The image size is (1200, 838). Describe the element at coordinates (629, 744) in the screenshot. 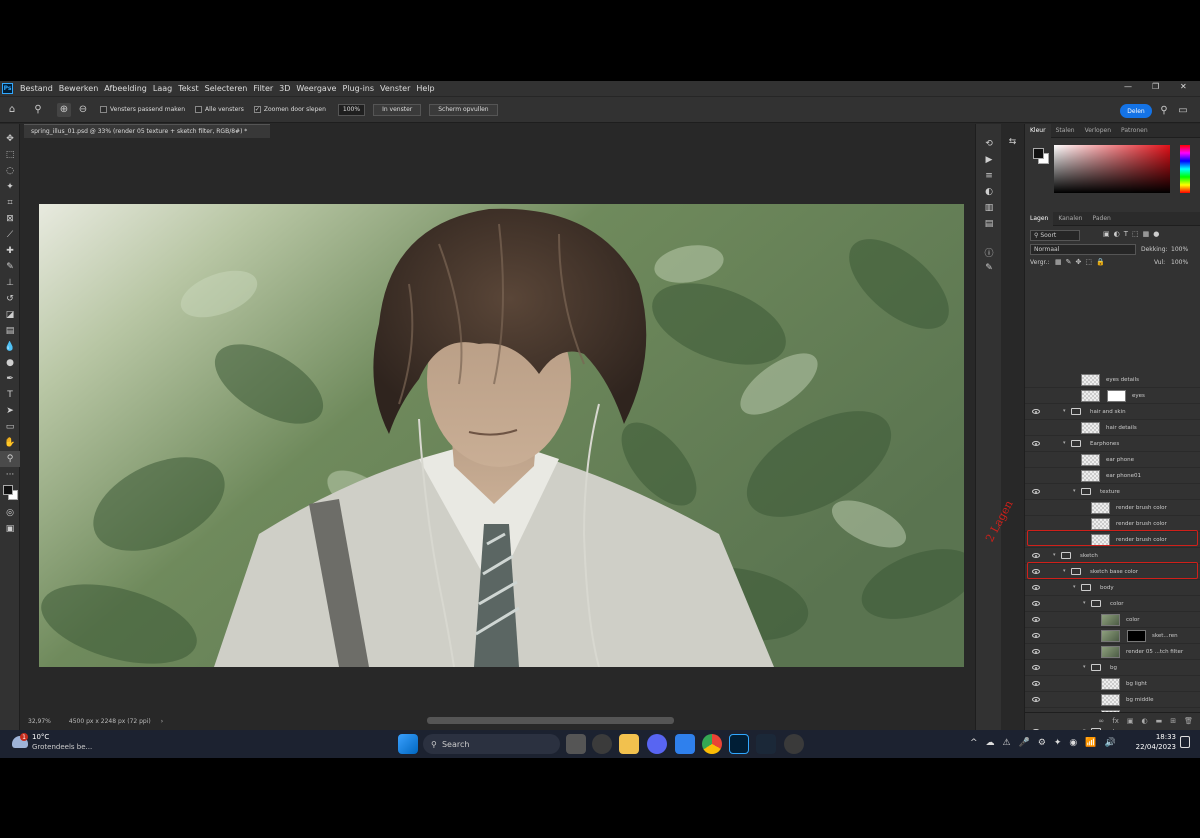

I see `file-explorer-icon` at that location.